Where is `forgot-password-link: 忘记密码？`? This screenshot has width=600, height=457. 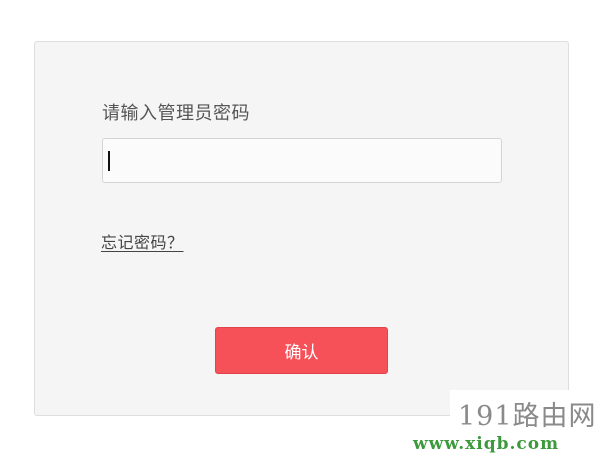
forgot-password-link: 忘记密码？ is located at coordinates (142, 241).